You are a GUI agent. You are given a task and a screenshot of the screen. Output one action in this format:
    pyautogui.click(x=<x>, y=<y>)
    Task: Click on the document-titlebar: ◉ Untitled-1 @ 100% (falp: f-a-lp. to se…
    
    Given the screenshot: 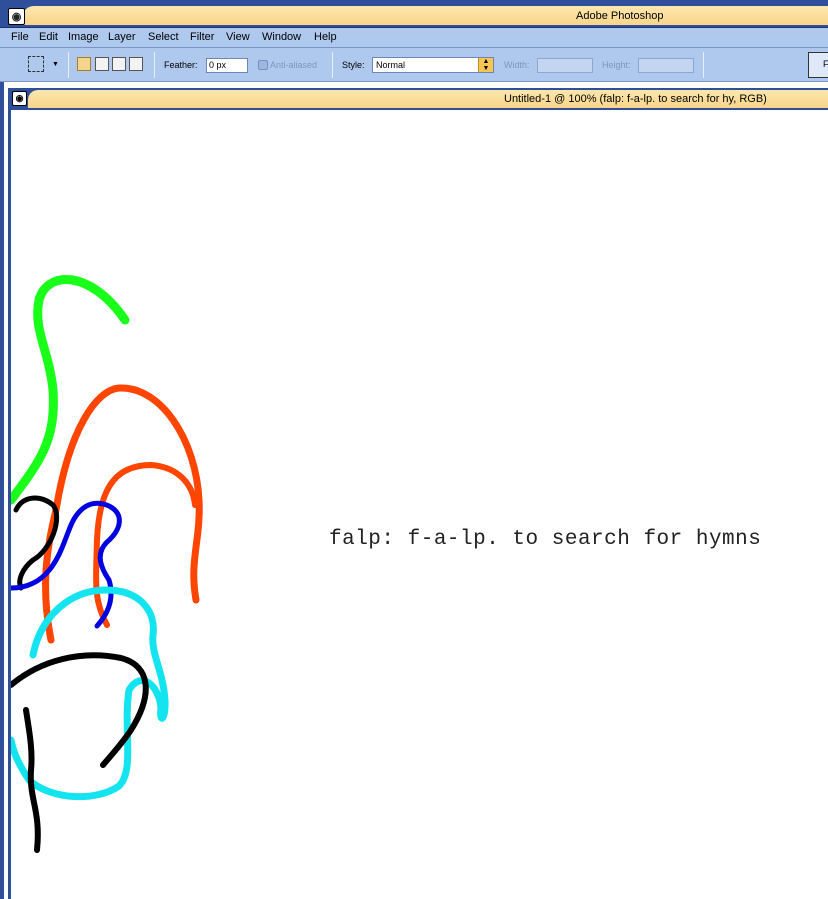 What is the action you would take?
    pyautogui.click(x=418, y=99)
    